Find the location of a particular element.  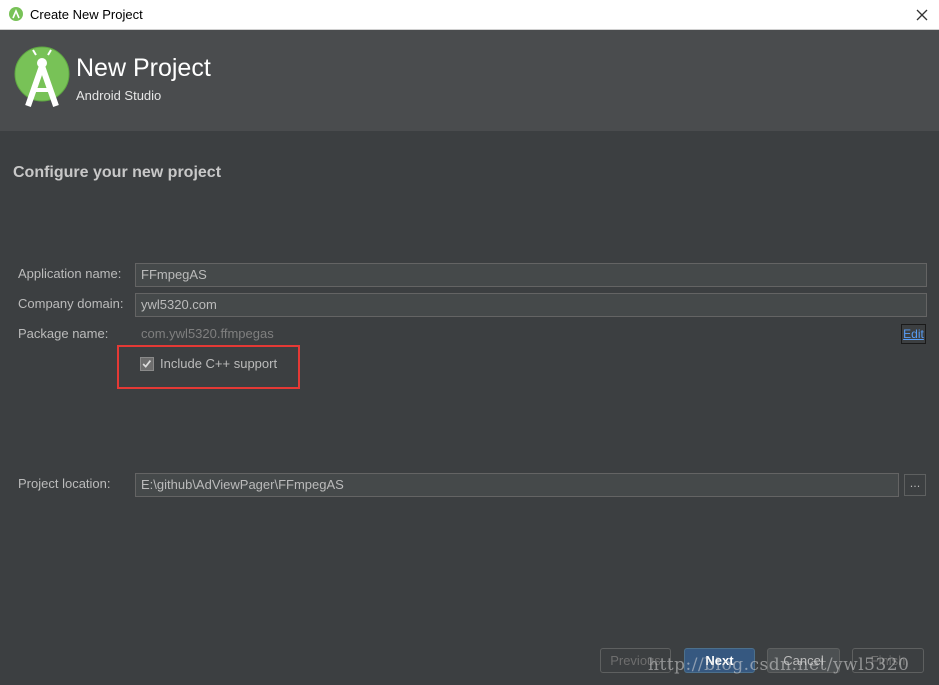

company-domain-label: Company domain: is located at coordinates (71, 303).